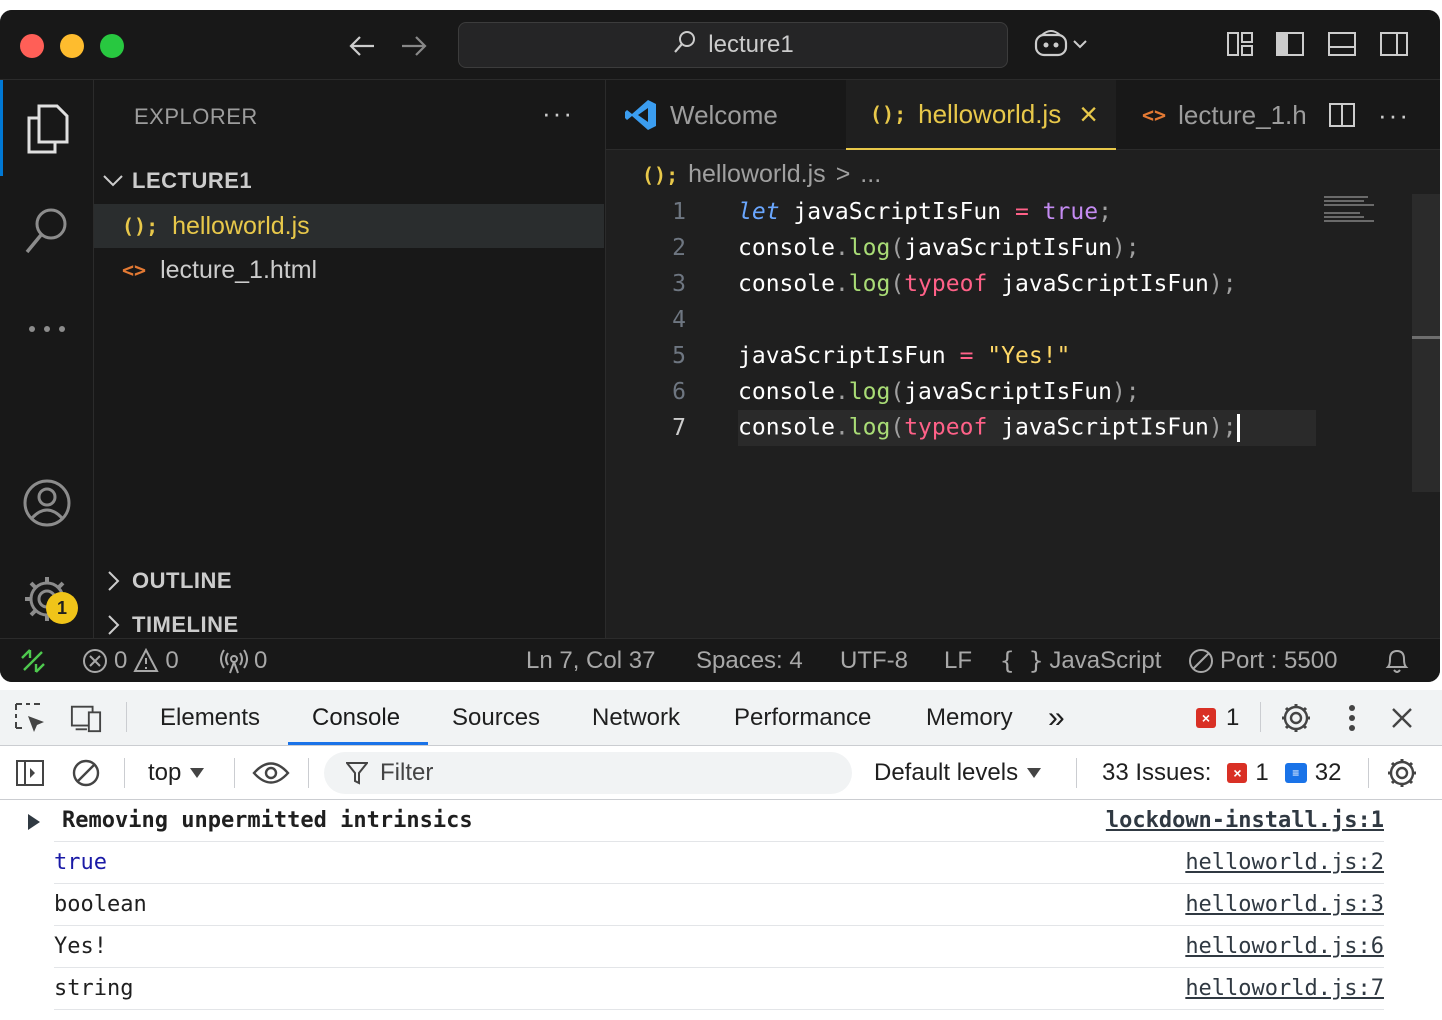 Image resolution: width=1442 pixels, height=1020 pixels. I want to click on source-link: helloworld.js:6, so click(1284, 946).